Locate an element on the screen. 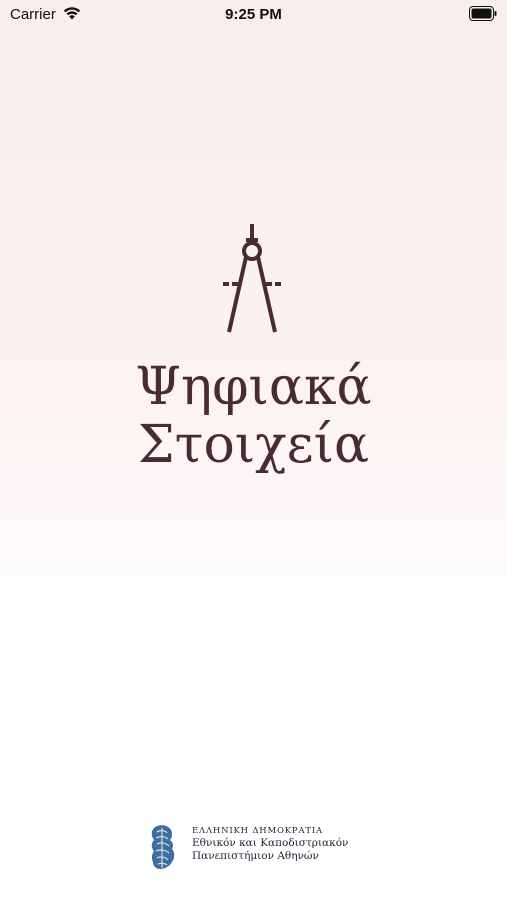 This screenshot has height=900, width=507. footer-line-republic: ΕΛΛΗΝΙΚΗ ΔΗΜΟΚΡΑΤΙΑ is located at coordinates (257, 831).